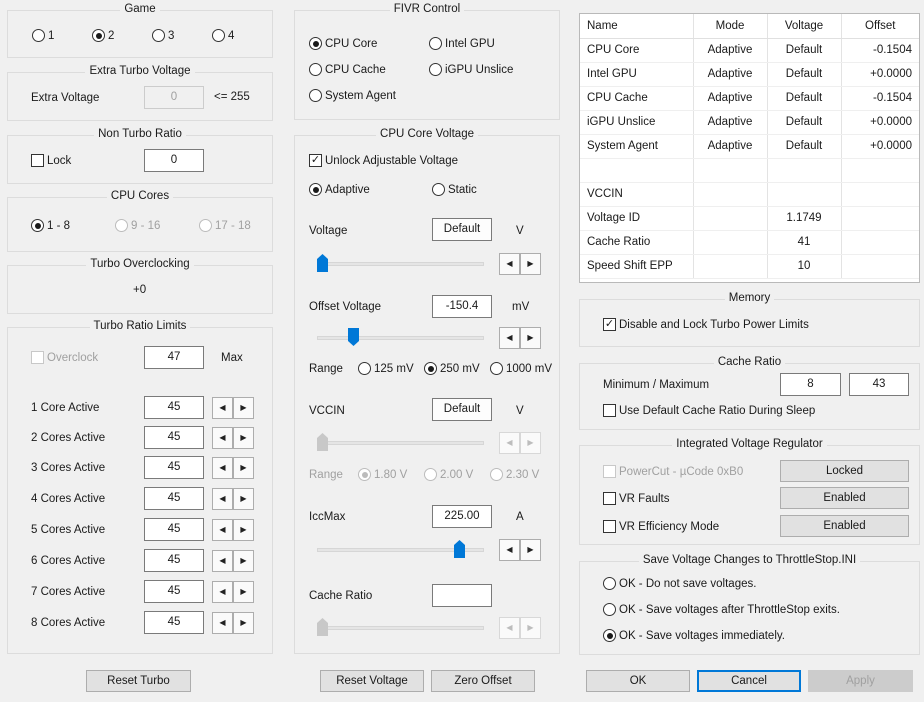 The height and width of the screenshot is (702, 924). I want to click on vccin-slider-thumb, so click(322, 442).